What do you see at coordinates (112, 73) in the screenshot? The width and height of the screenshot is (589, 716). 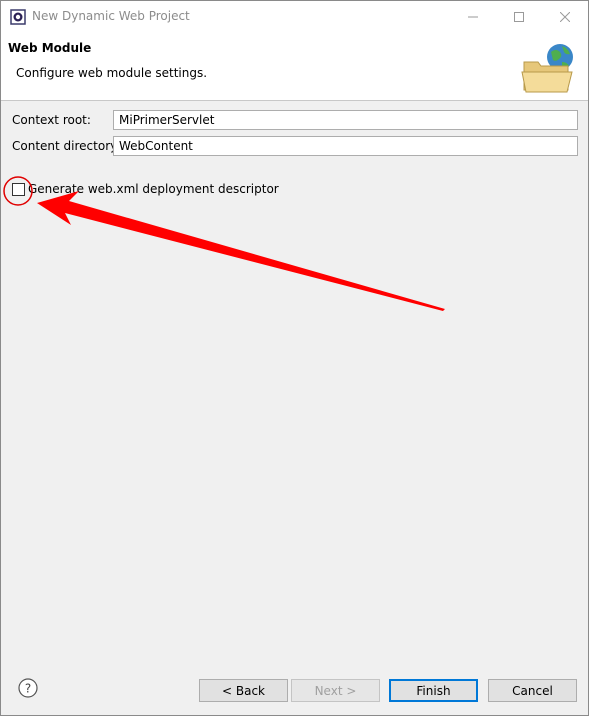 I see `page-description: Configure web module settings.` at bounding box center [112, 73].